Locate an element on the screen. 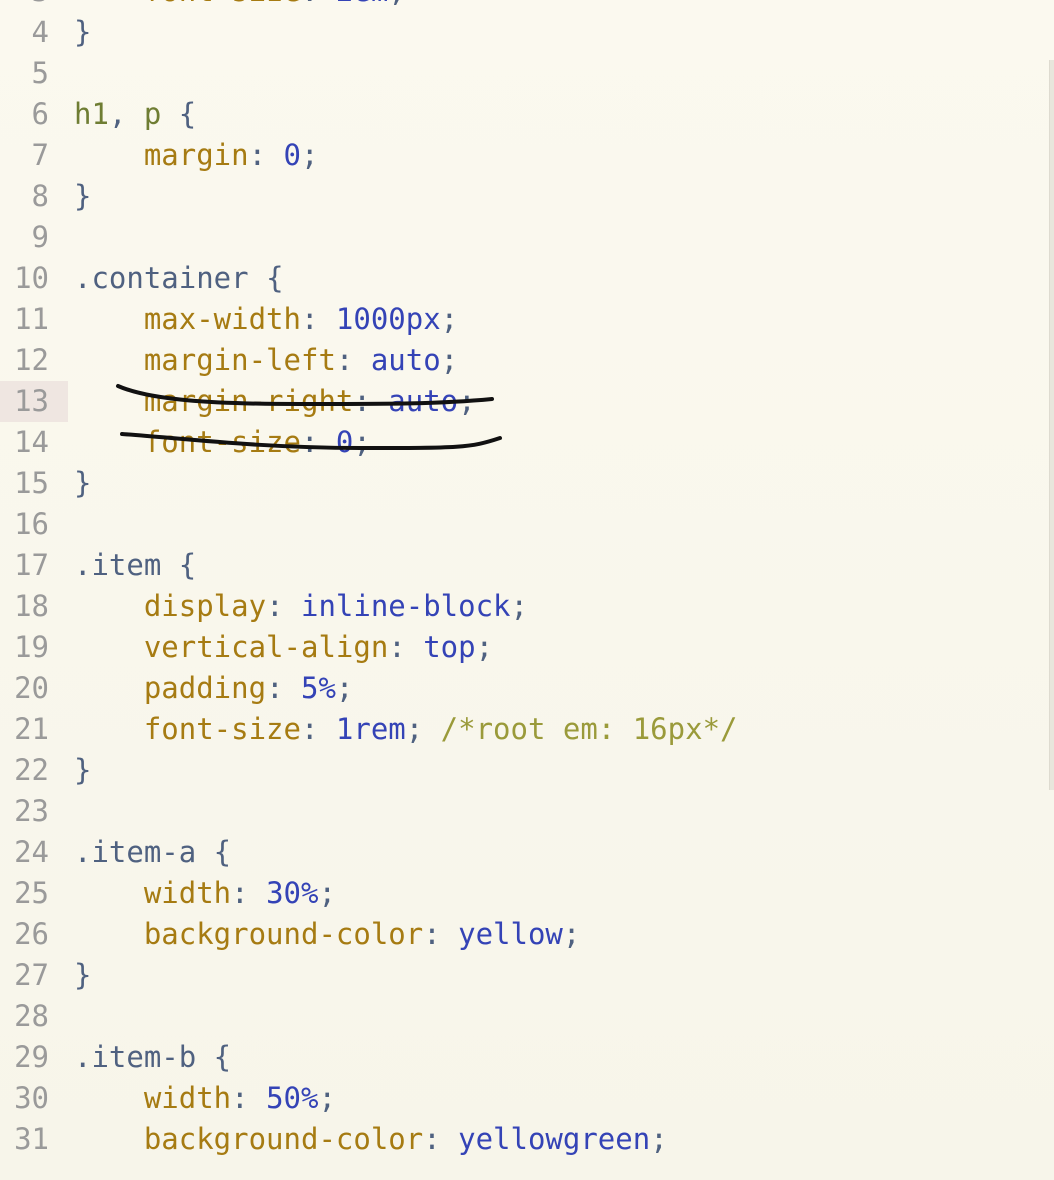 The width and height of the screenshot is (1054, 1180). code-line: 28 is located at coordinates (527, 1016).